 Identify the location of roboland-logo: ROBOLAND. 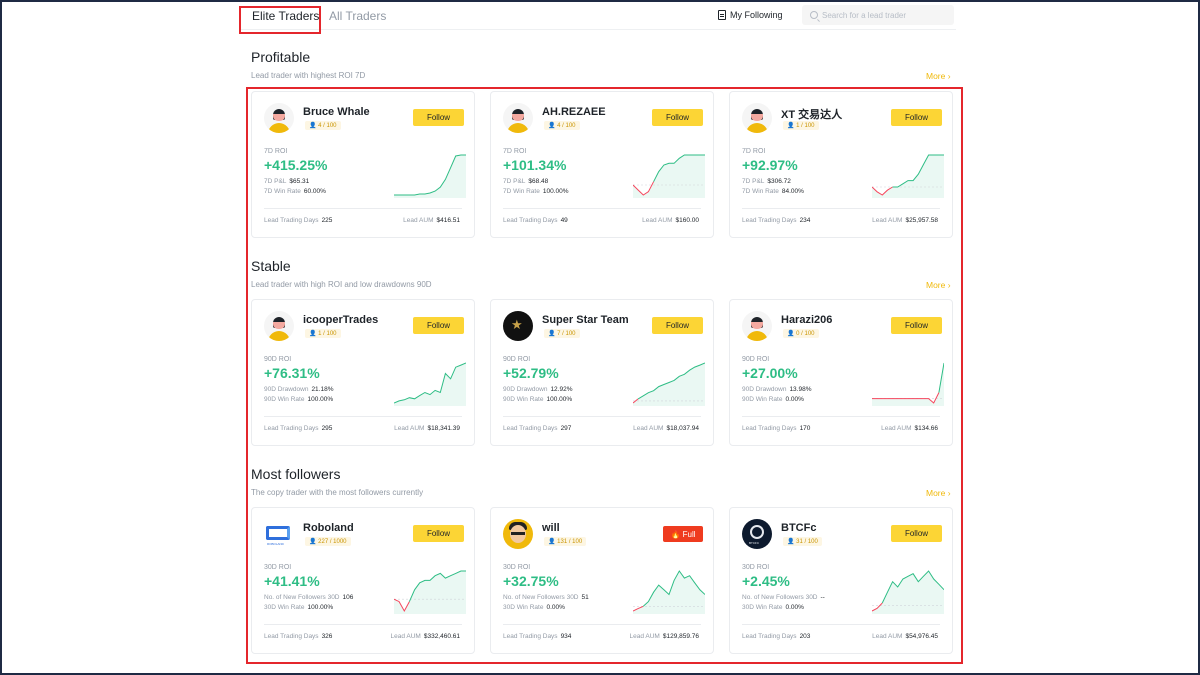
(279, 534).